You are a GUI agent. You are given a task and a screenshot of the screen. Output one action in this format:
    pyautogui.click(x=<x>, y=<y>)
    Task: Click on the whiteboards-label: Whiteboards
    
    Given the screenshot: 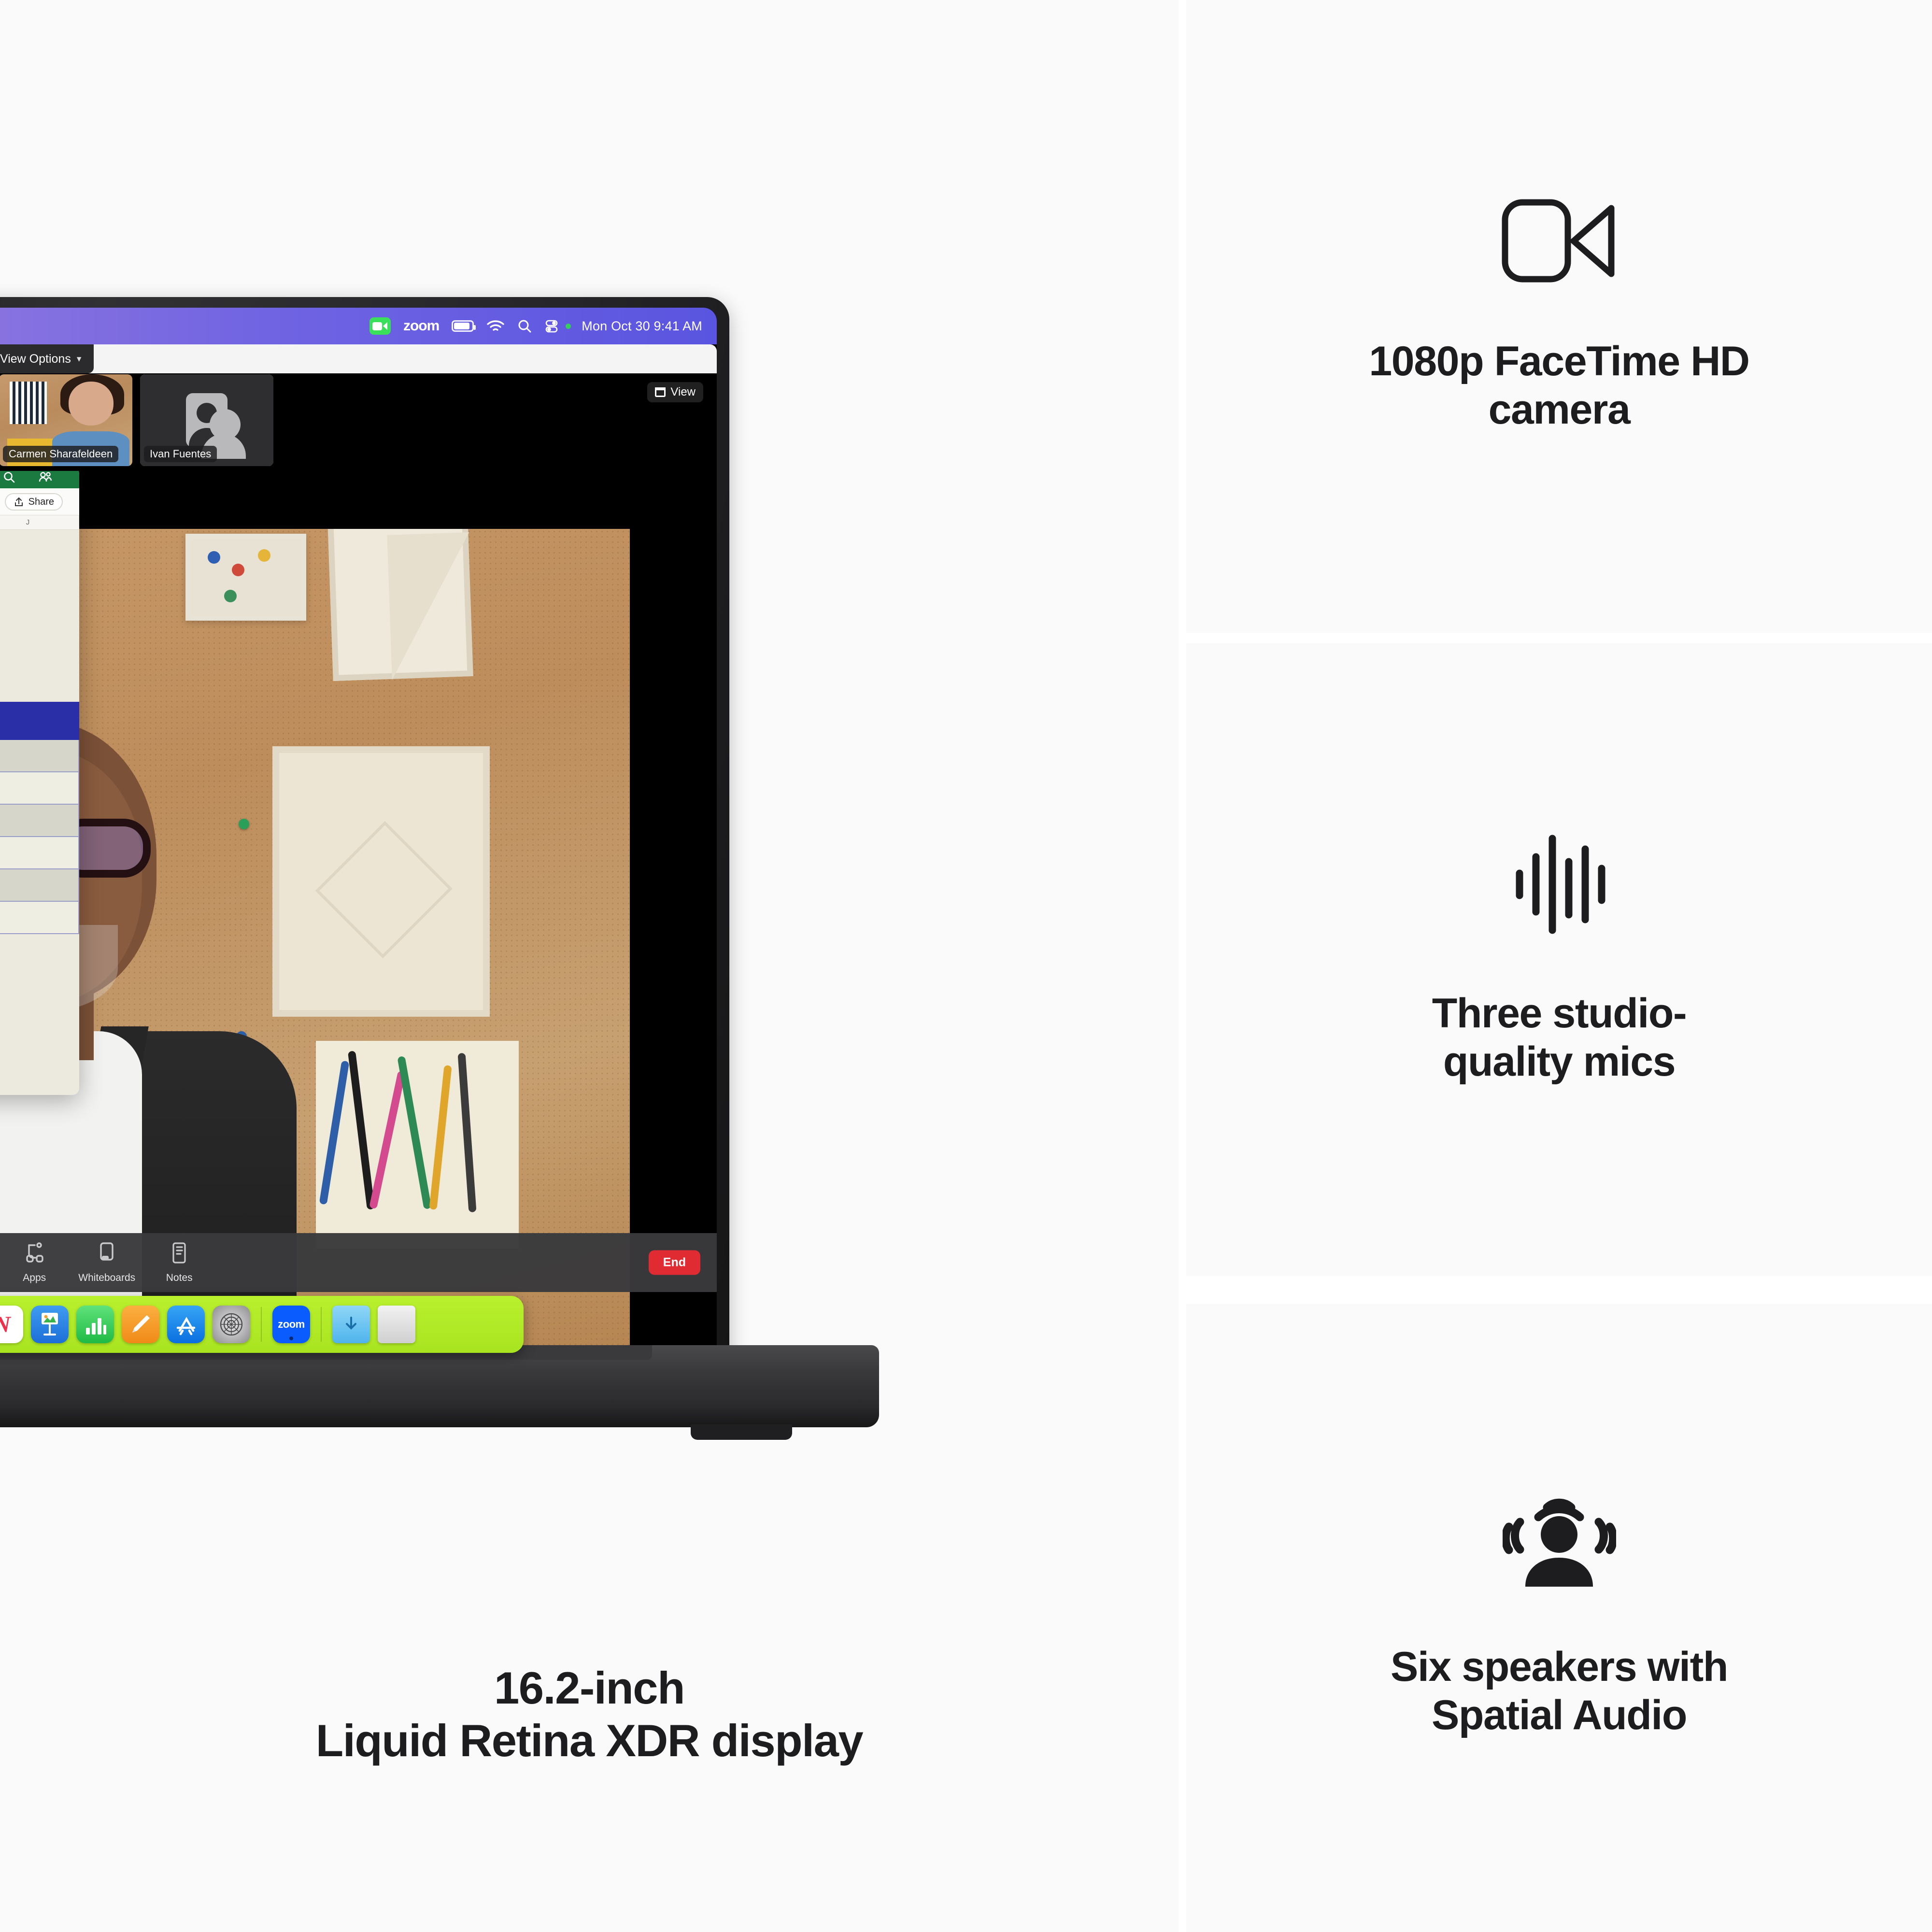 What is the action you would take?
    pyautogui.click(x=107, y=1277)
    